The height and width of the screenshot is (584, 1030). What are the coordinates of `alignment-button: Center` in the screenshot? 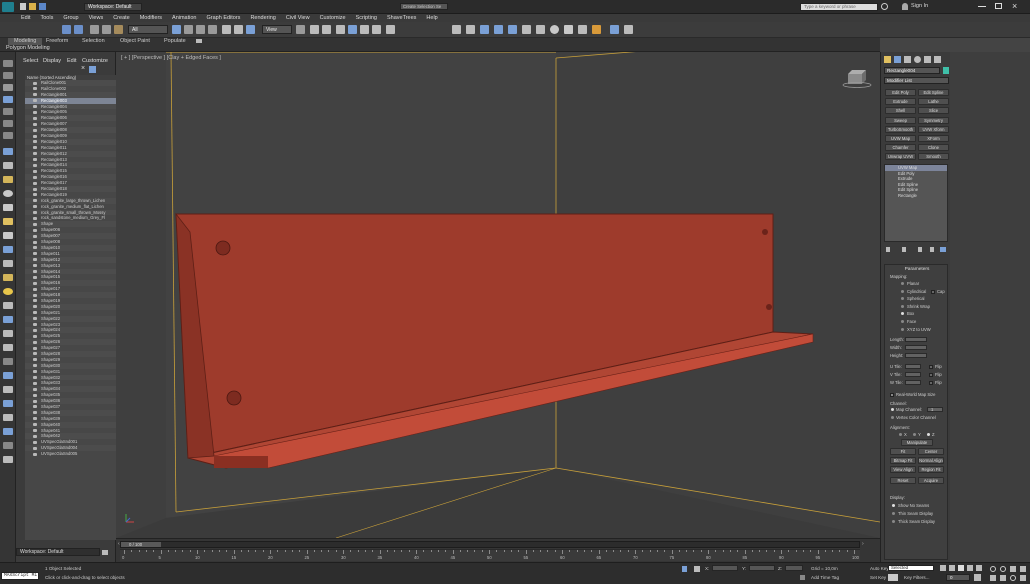 It's located at (931, 451).